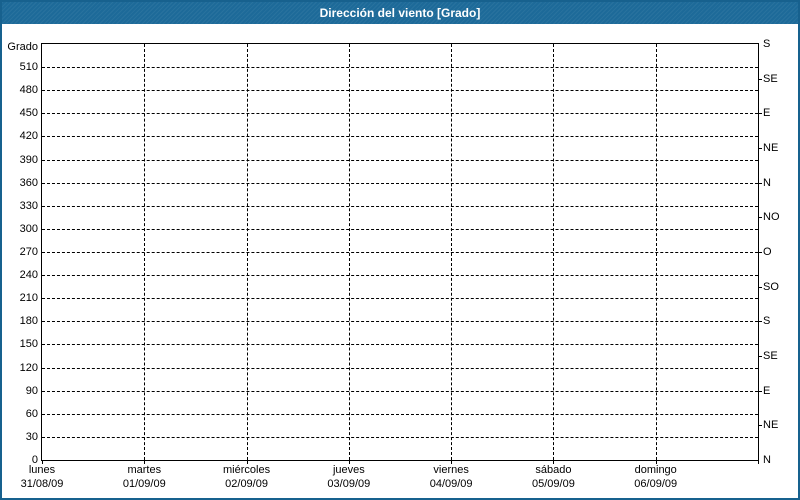 This screenshot has height=500, width=800. Describe the element at coordinates (28, 298) in the screenshot. I see `y-axis-left-tick-label: 210` at that location.